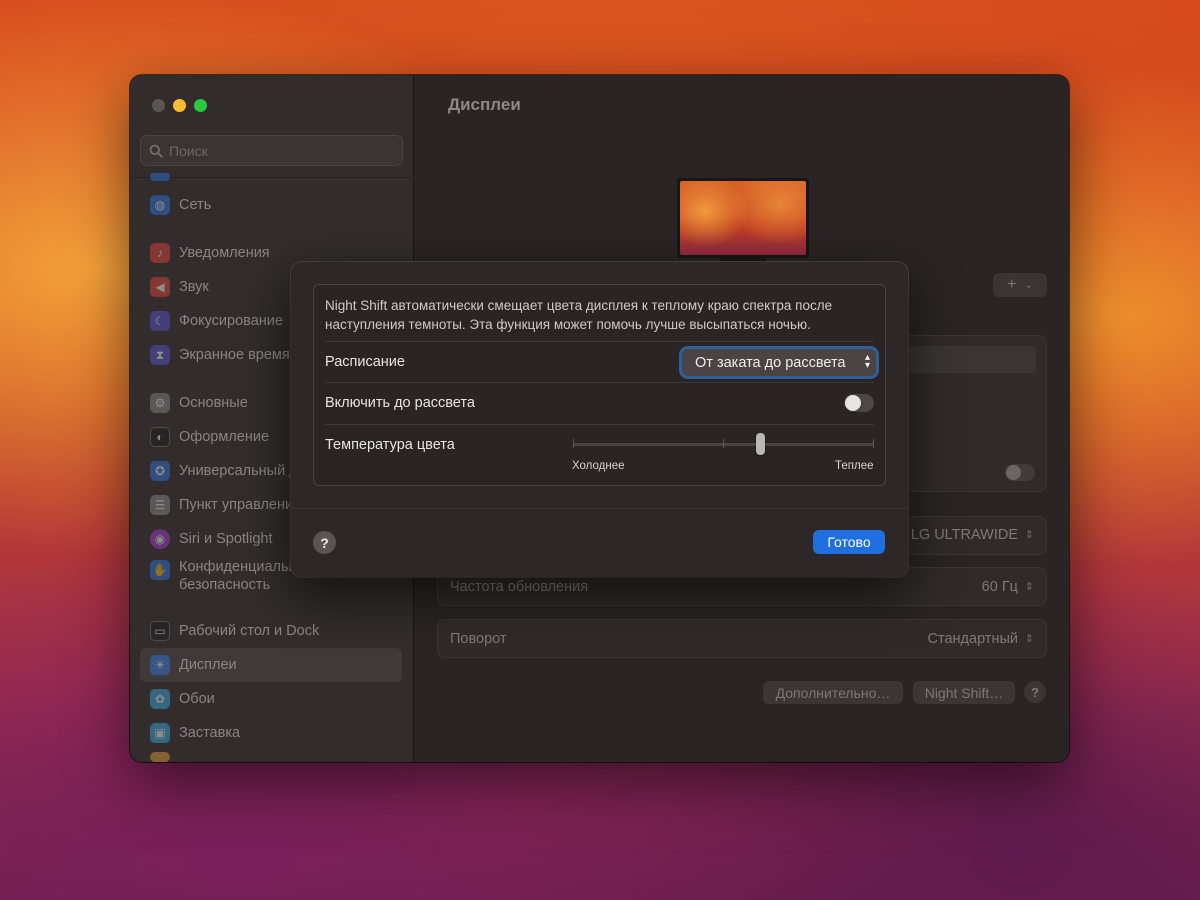  I want to click on search-icon, so click(156, 151).